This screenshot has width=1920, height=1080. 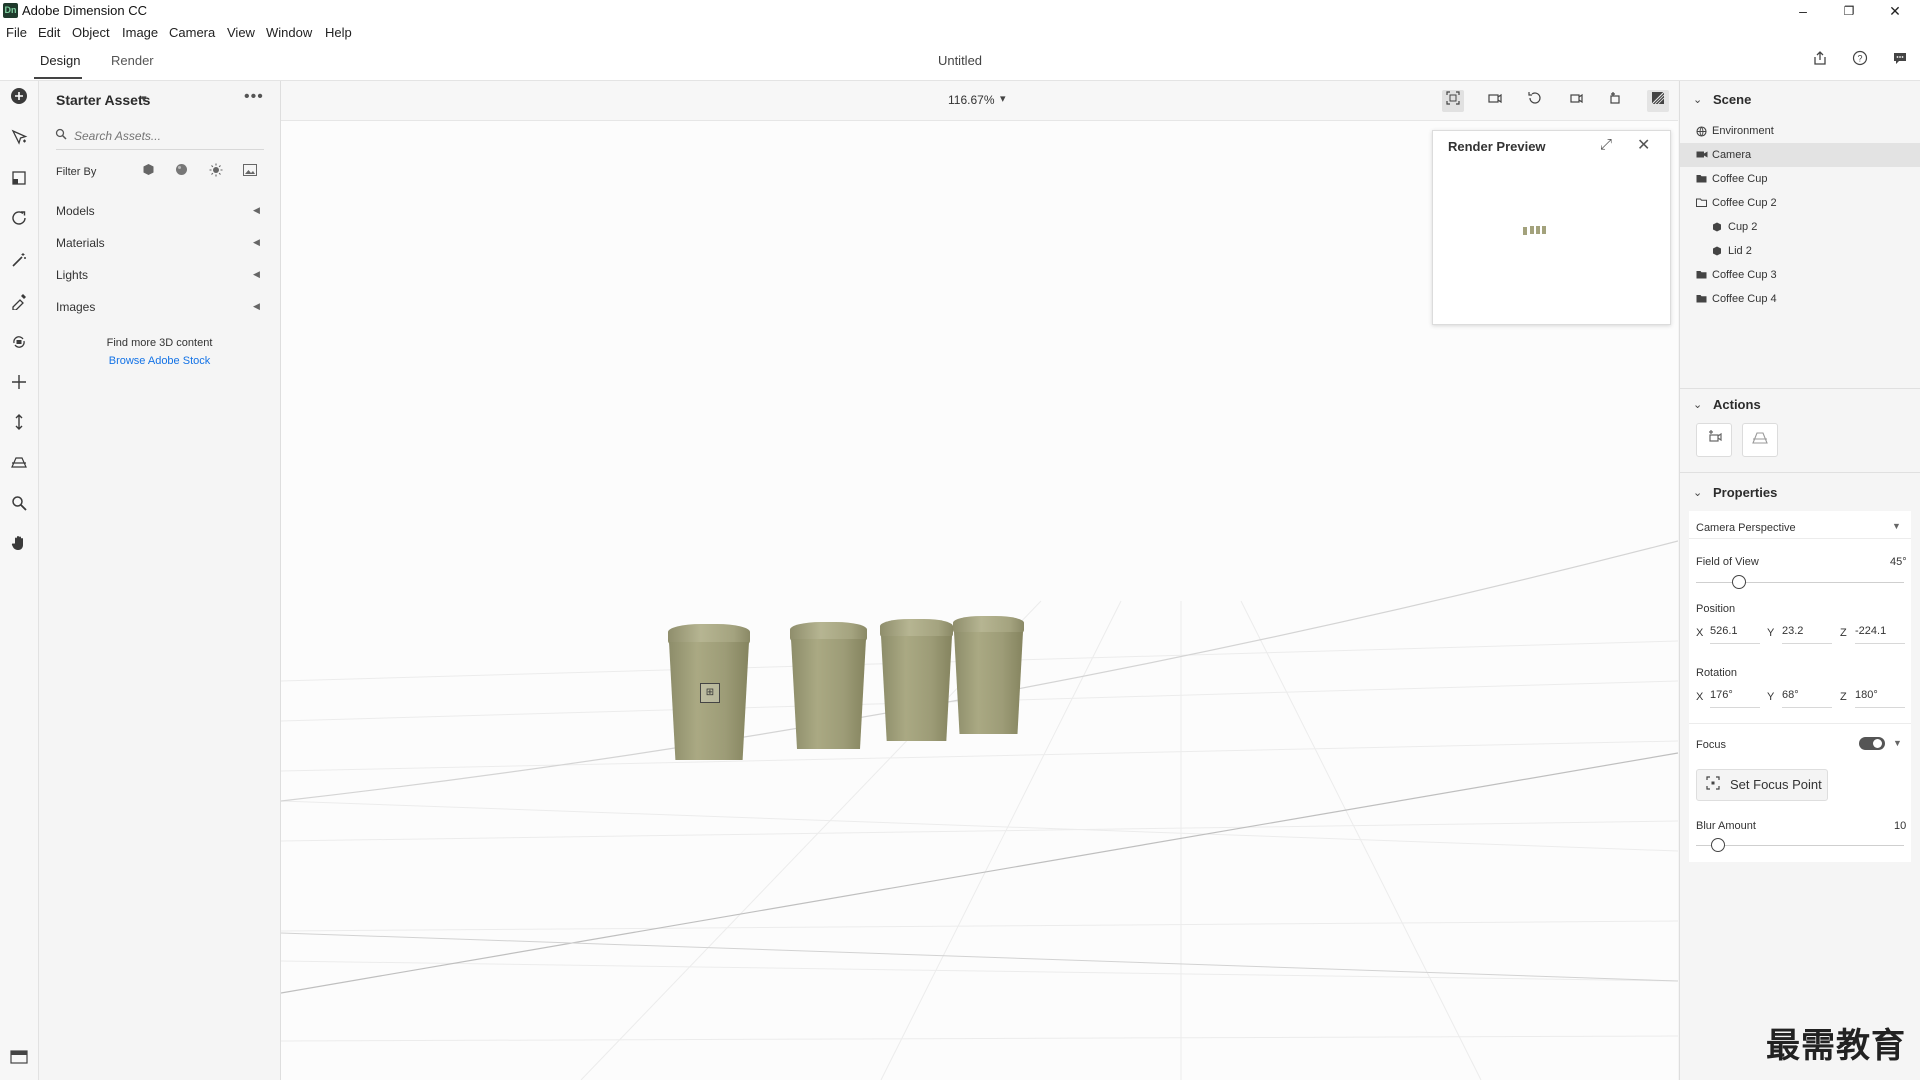 I want to click on scene-item-label: Coffee Cup 2, so click(x=1744, y=203).